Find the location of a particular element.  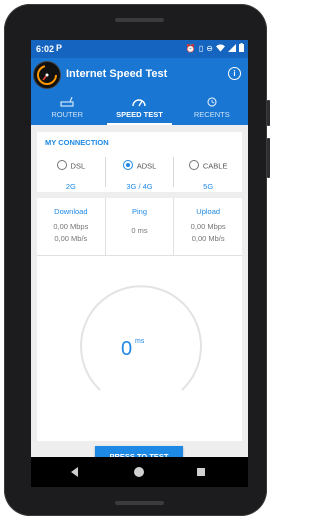

tab-recents: RECENTS is located at coordinates (212, 108).